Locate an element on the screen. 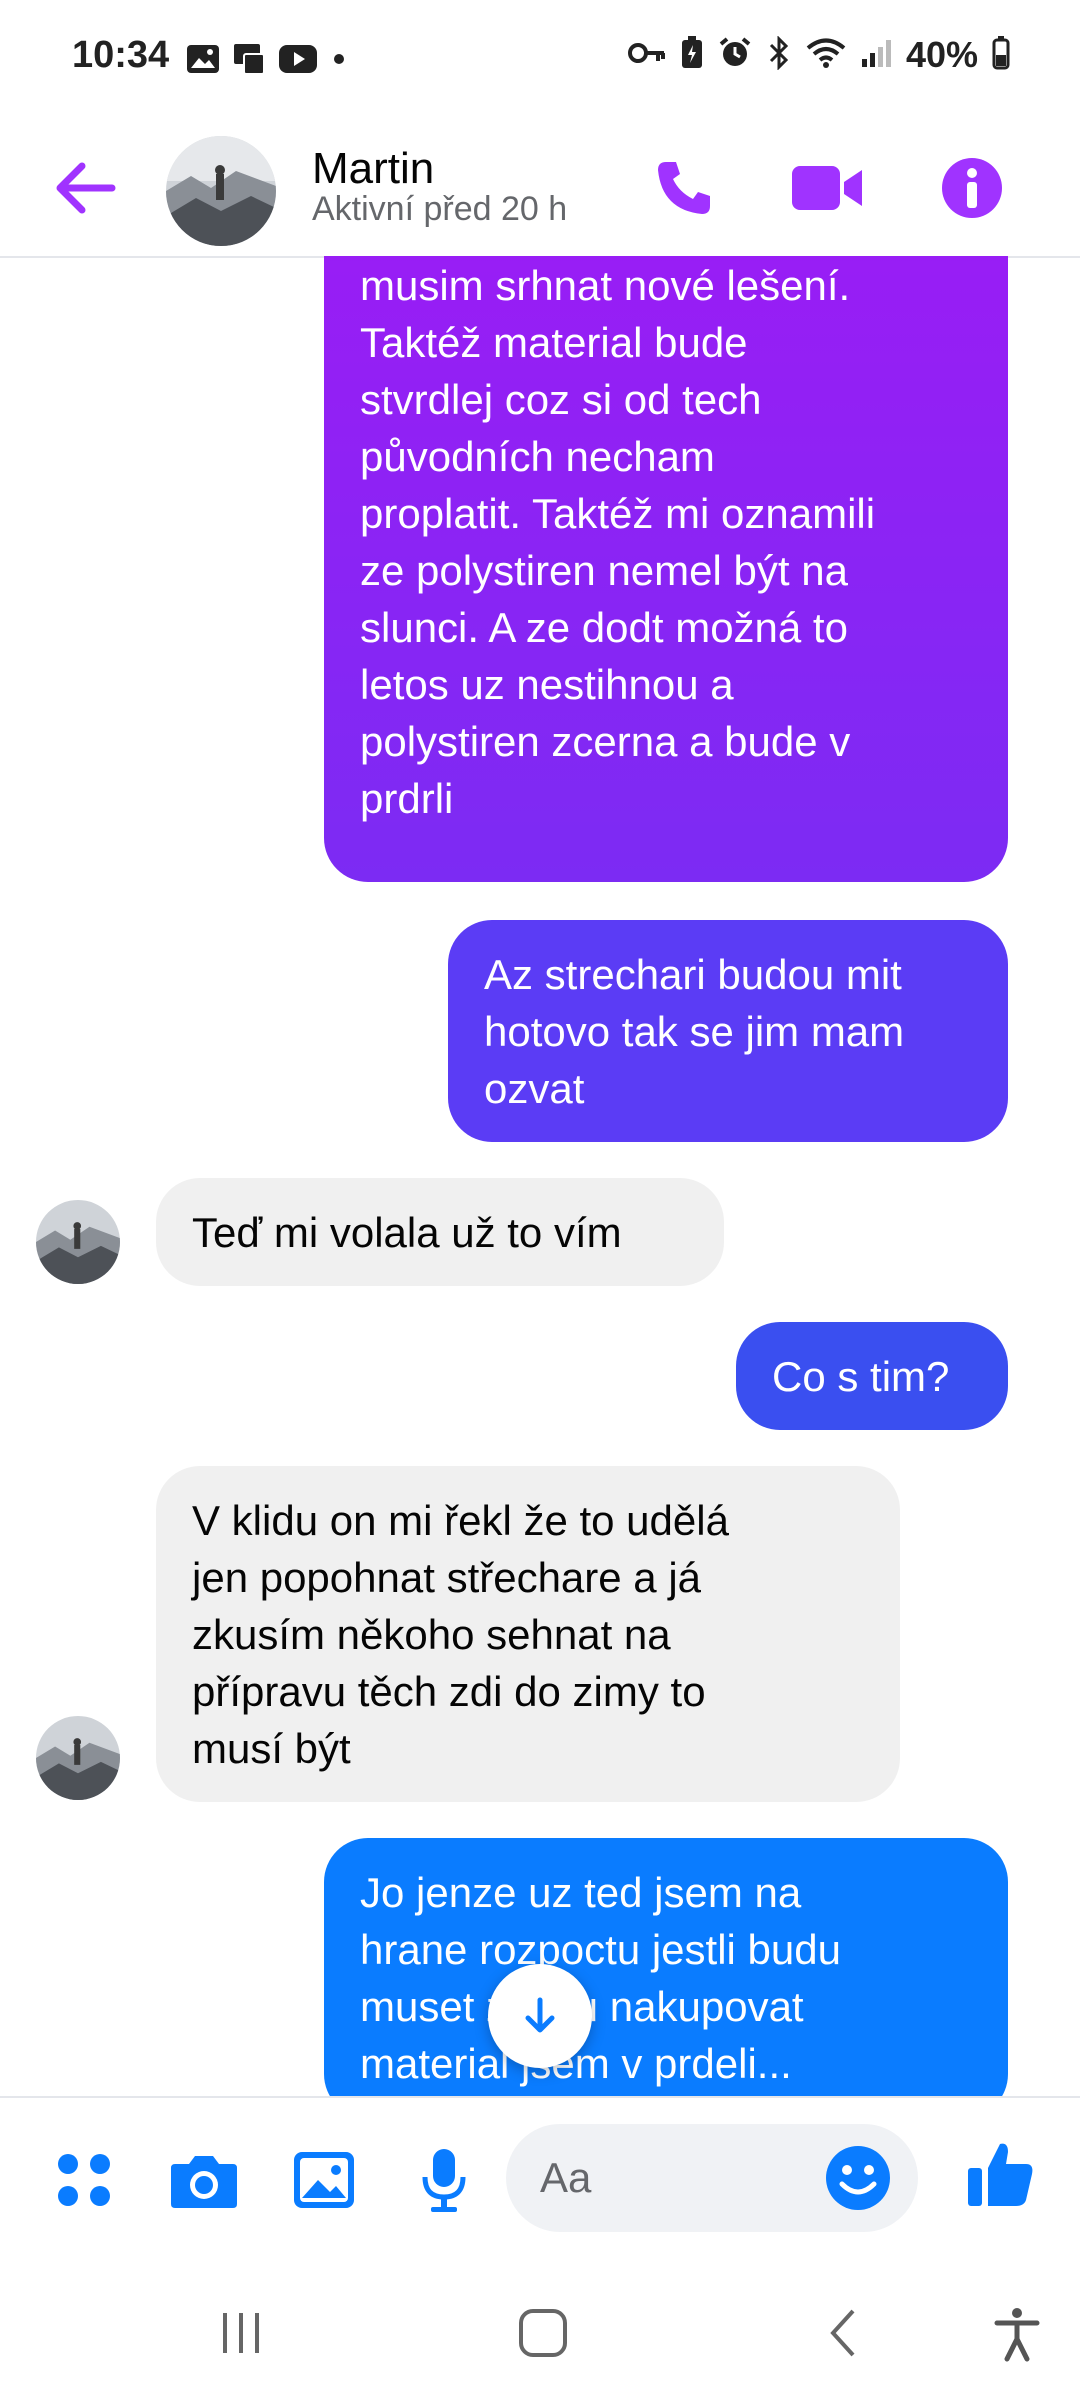  signal-icon is located at coordinates (876, 55).